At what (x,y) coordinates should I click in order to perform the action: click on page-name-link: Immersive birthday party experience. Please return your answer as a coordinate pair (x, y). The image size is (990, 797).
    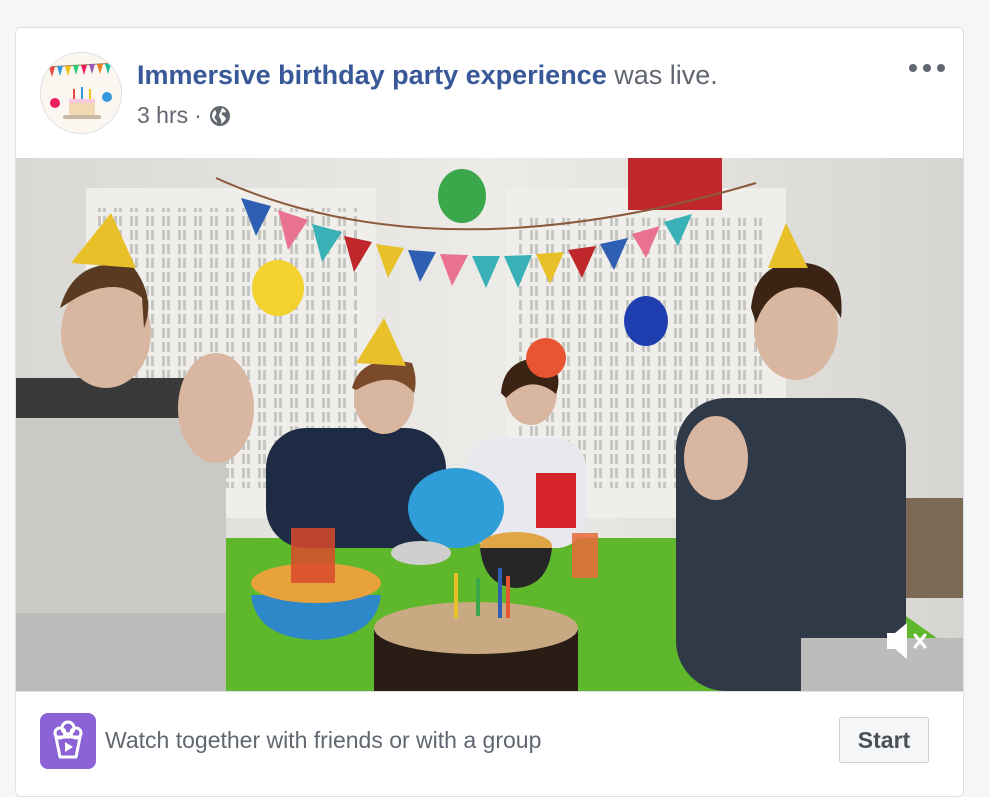
    Looking at the image, I should click on (372, 75).